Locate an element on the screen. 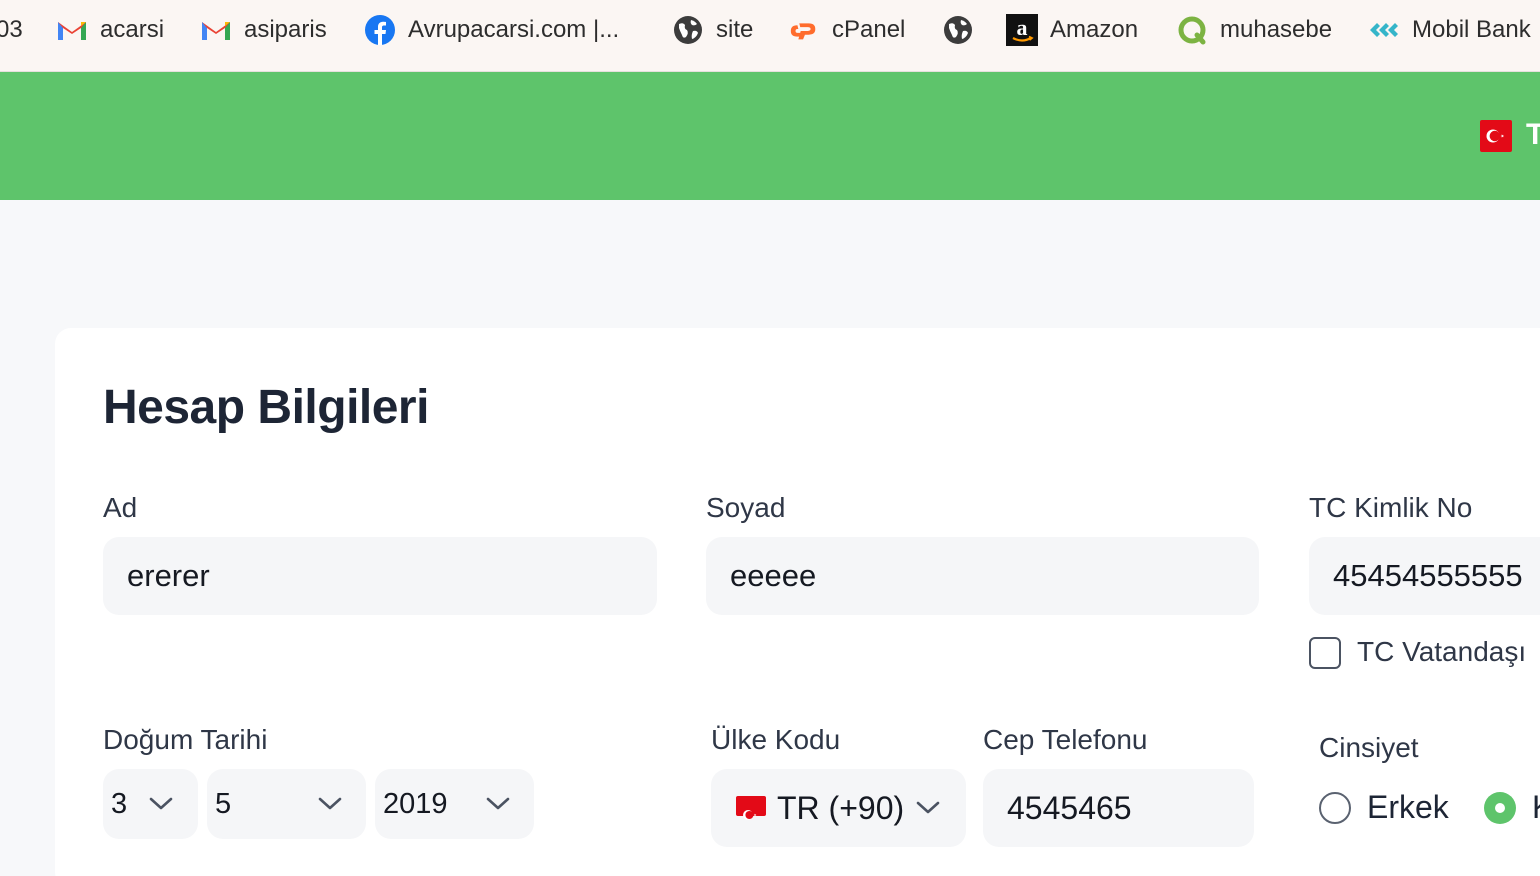  tc-no-value: 45454555555 is located at coordinates (1428, 575).